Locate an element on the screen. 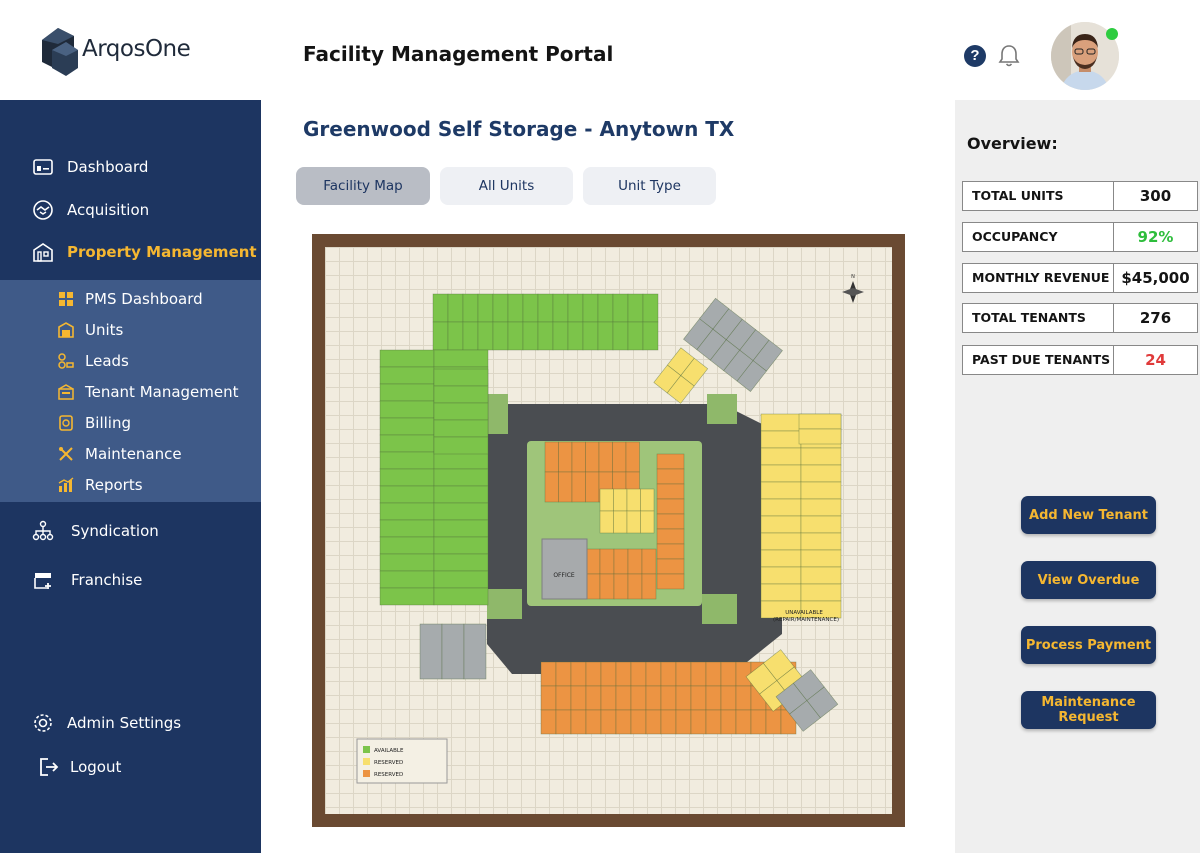  submenu-item-leads: Leads is located at coordinates (130, 361).